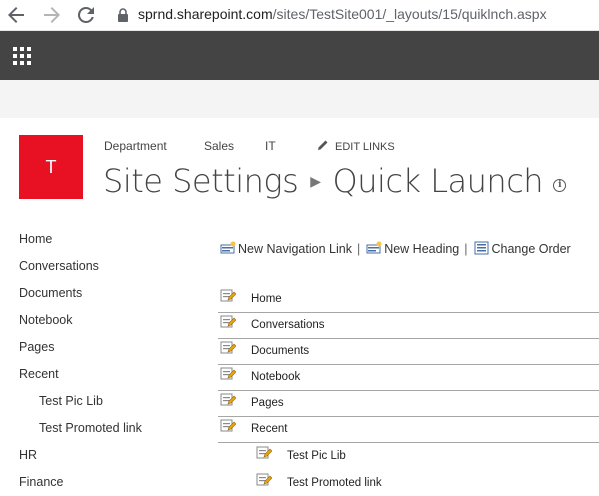  What do you see at coordinates (39, 374) in the screenshot?
I see `left-nav-item: Recent` at bounding box center [39, 374].